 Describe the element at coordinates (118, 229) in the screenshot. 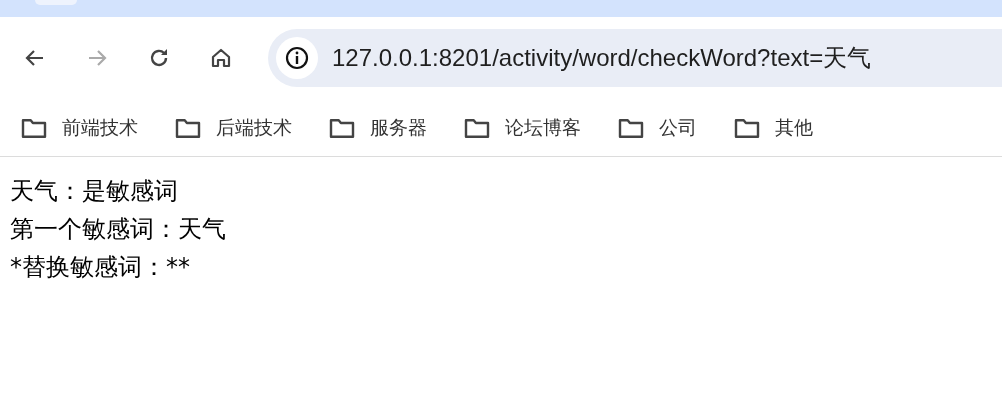

I see `result-text: 第一个敏感词：天气` at that location.